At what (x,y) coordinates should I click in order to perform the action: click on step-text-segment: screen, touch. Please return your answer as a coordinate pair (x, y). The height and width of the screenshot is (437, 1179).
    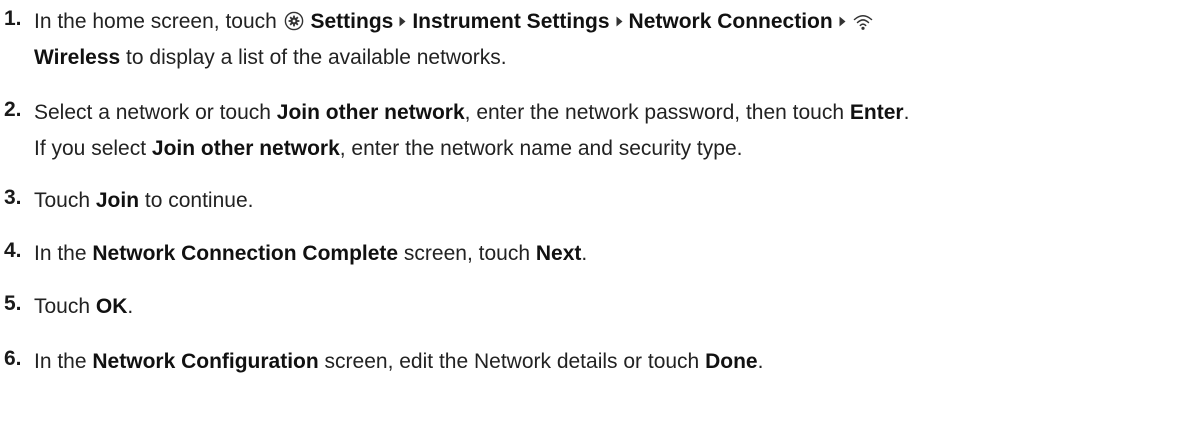
    Looking at the image, I should click on (467, 253).